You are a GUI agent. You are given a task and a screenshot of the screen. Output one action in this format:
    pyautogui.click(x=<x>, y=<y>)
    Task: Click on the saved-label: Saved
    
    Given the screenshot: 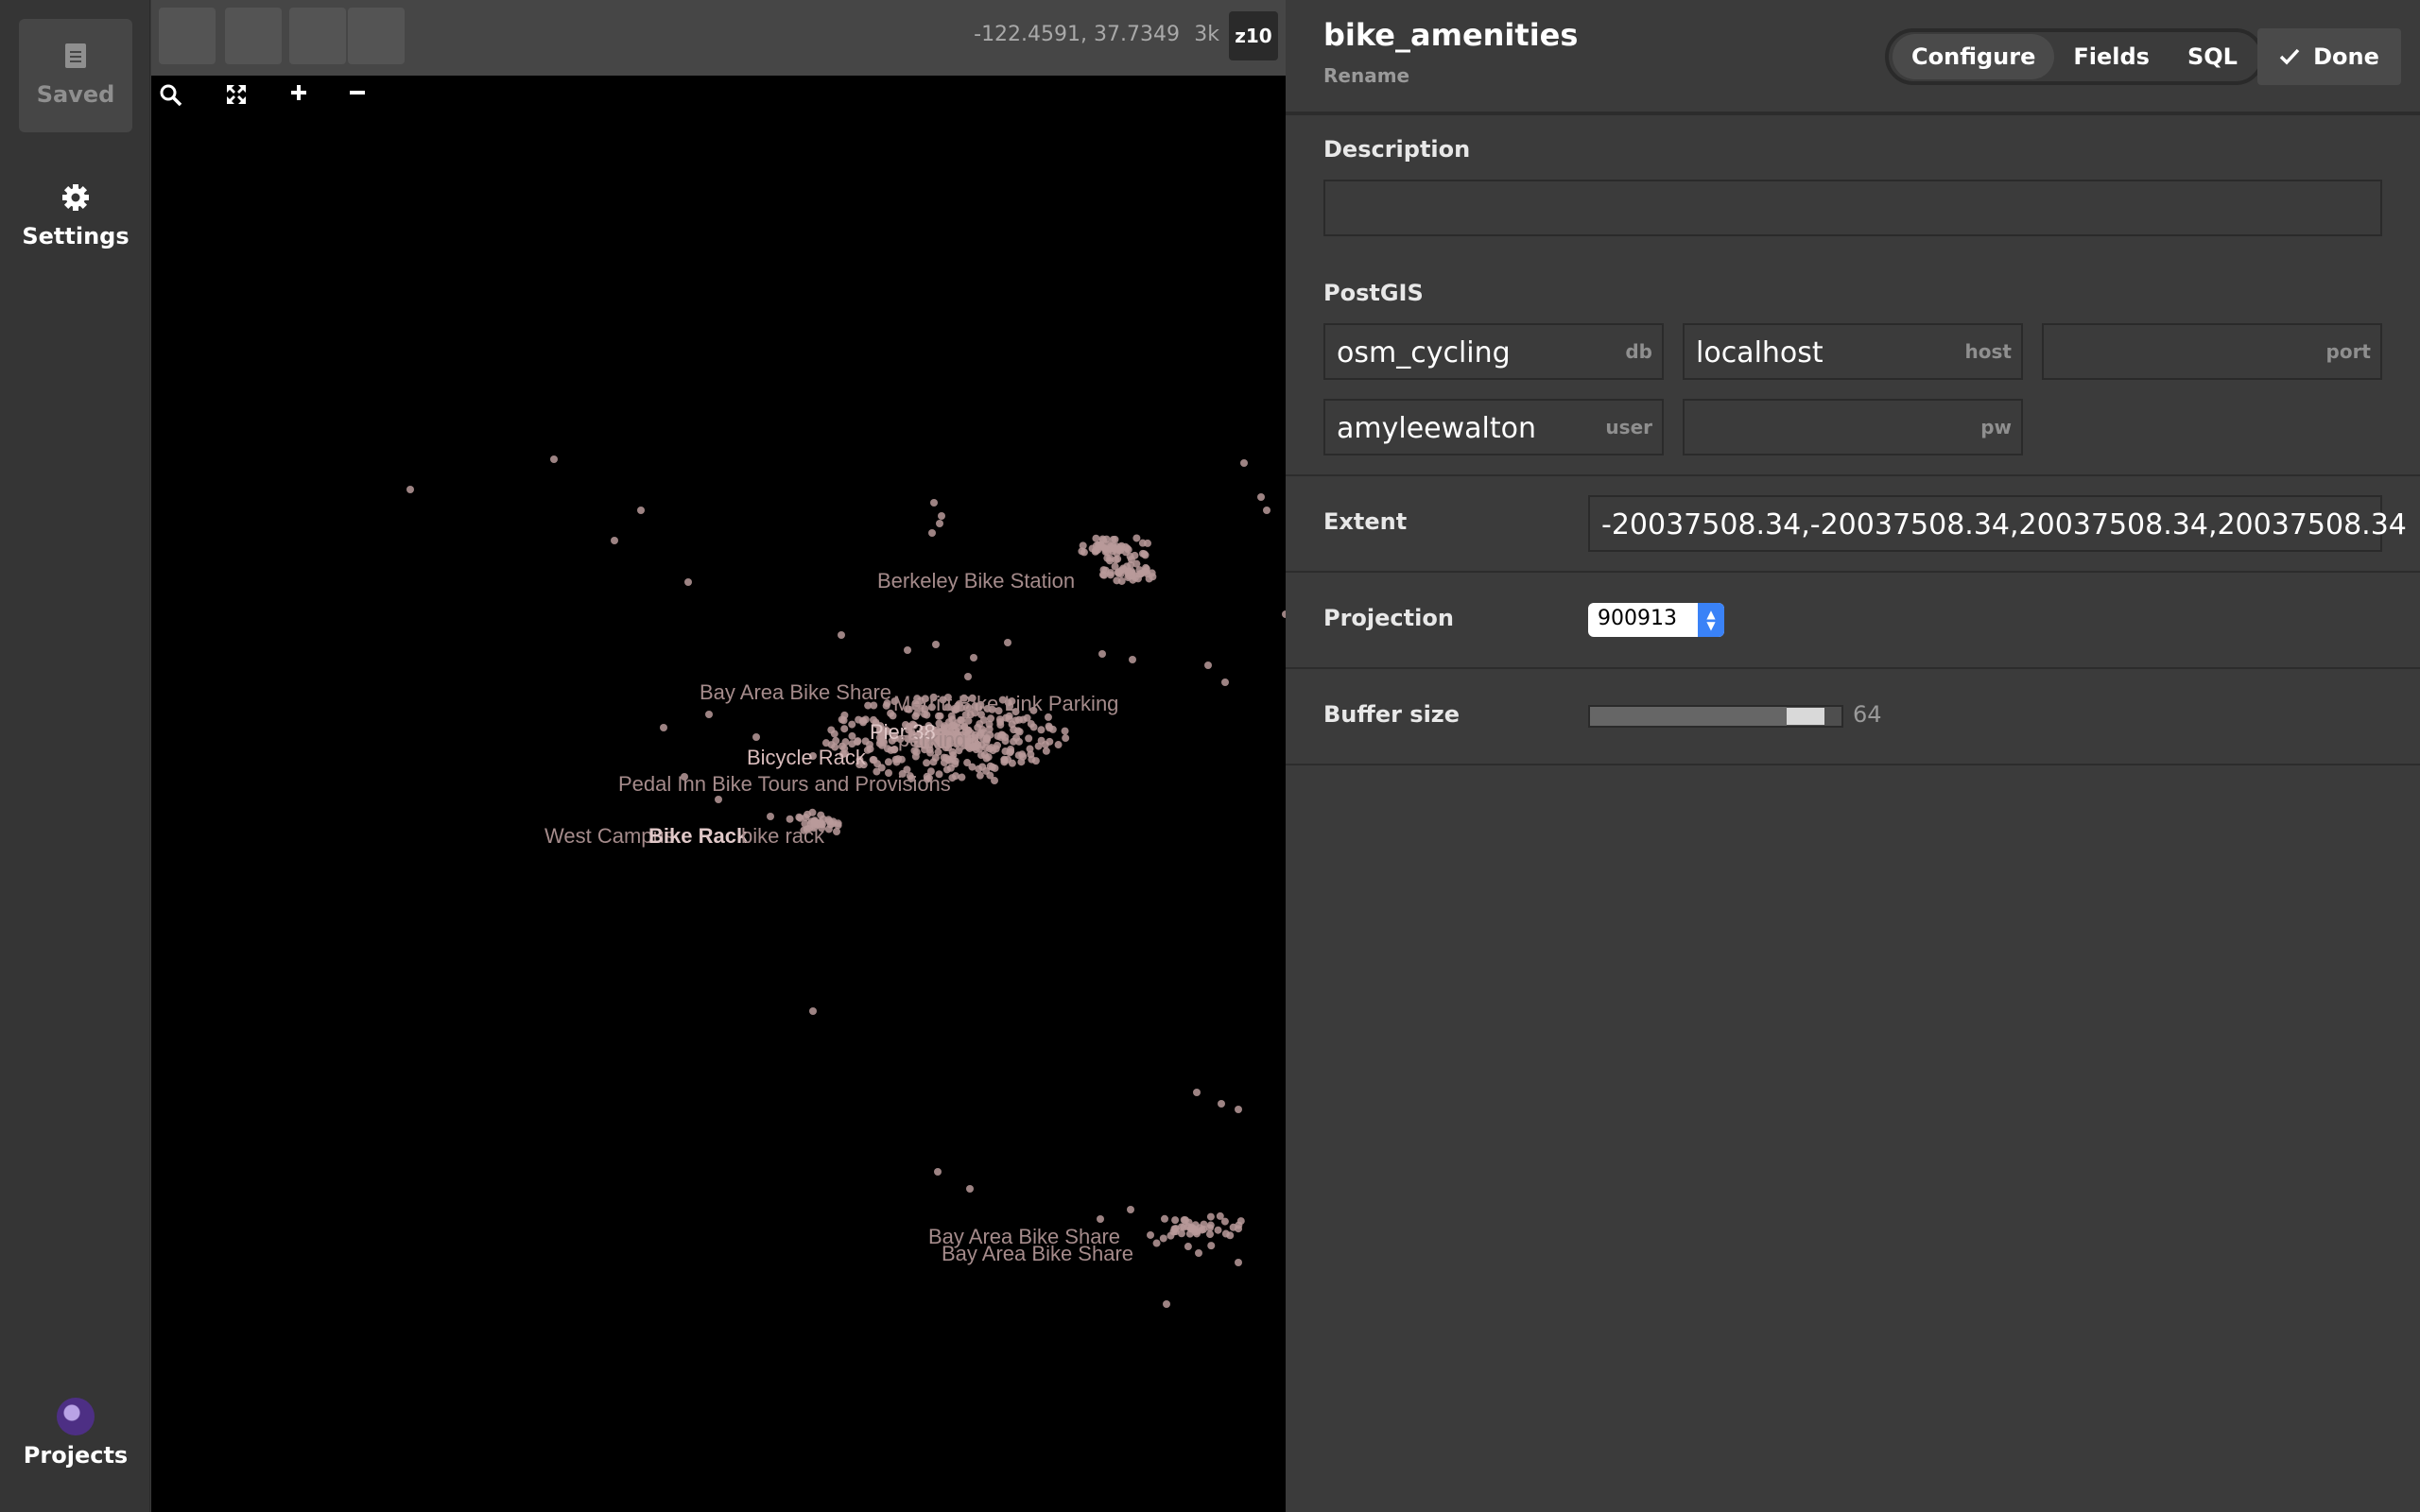 What is the action you would take?
    pyautogui.click(x=75, y=94)
    